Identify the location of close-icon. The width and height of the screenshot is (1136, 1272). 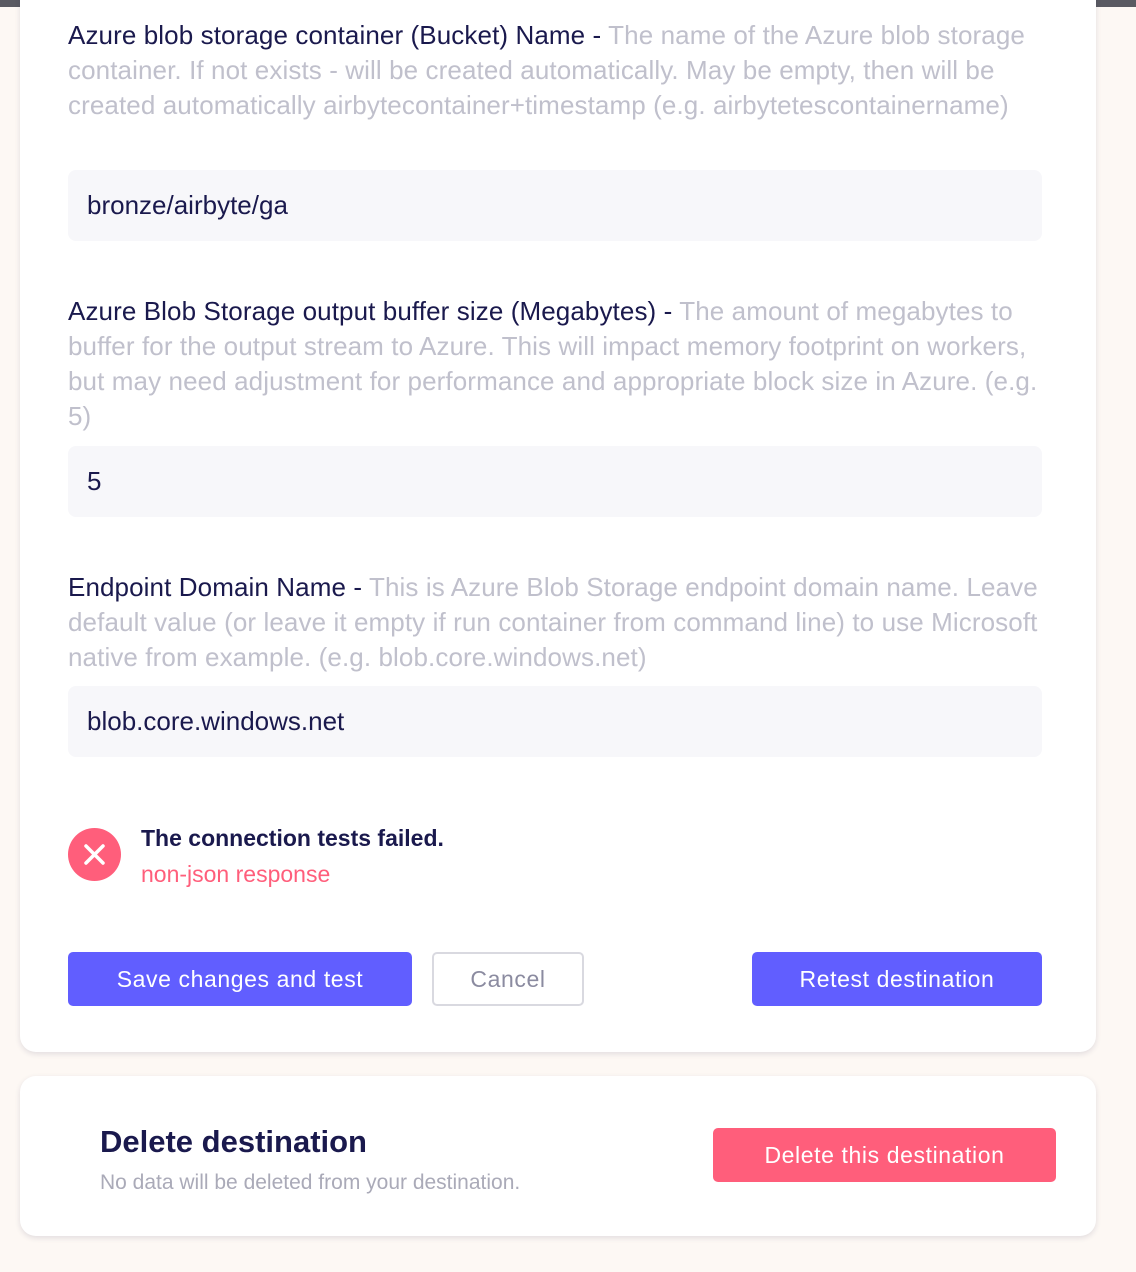
(94, 854).